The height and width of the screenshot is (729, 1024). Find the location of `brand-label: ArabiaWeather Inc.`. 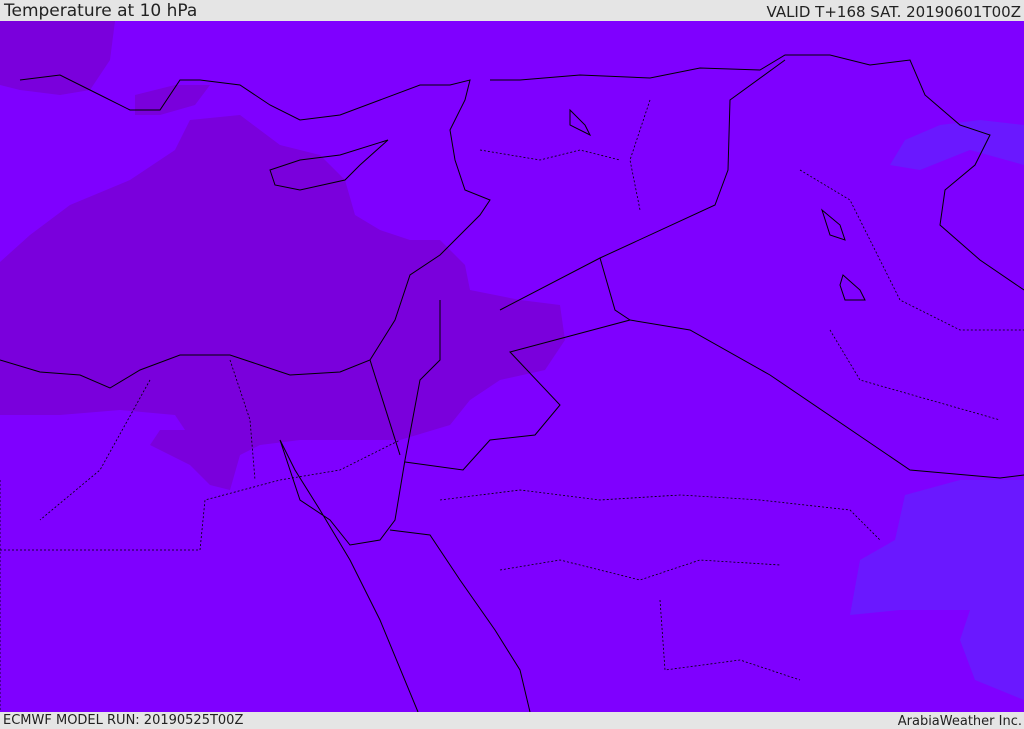

brand-label: ArabiaWeather Inc. is located at coordinates (959, 721).